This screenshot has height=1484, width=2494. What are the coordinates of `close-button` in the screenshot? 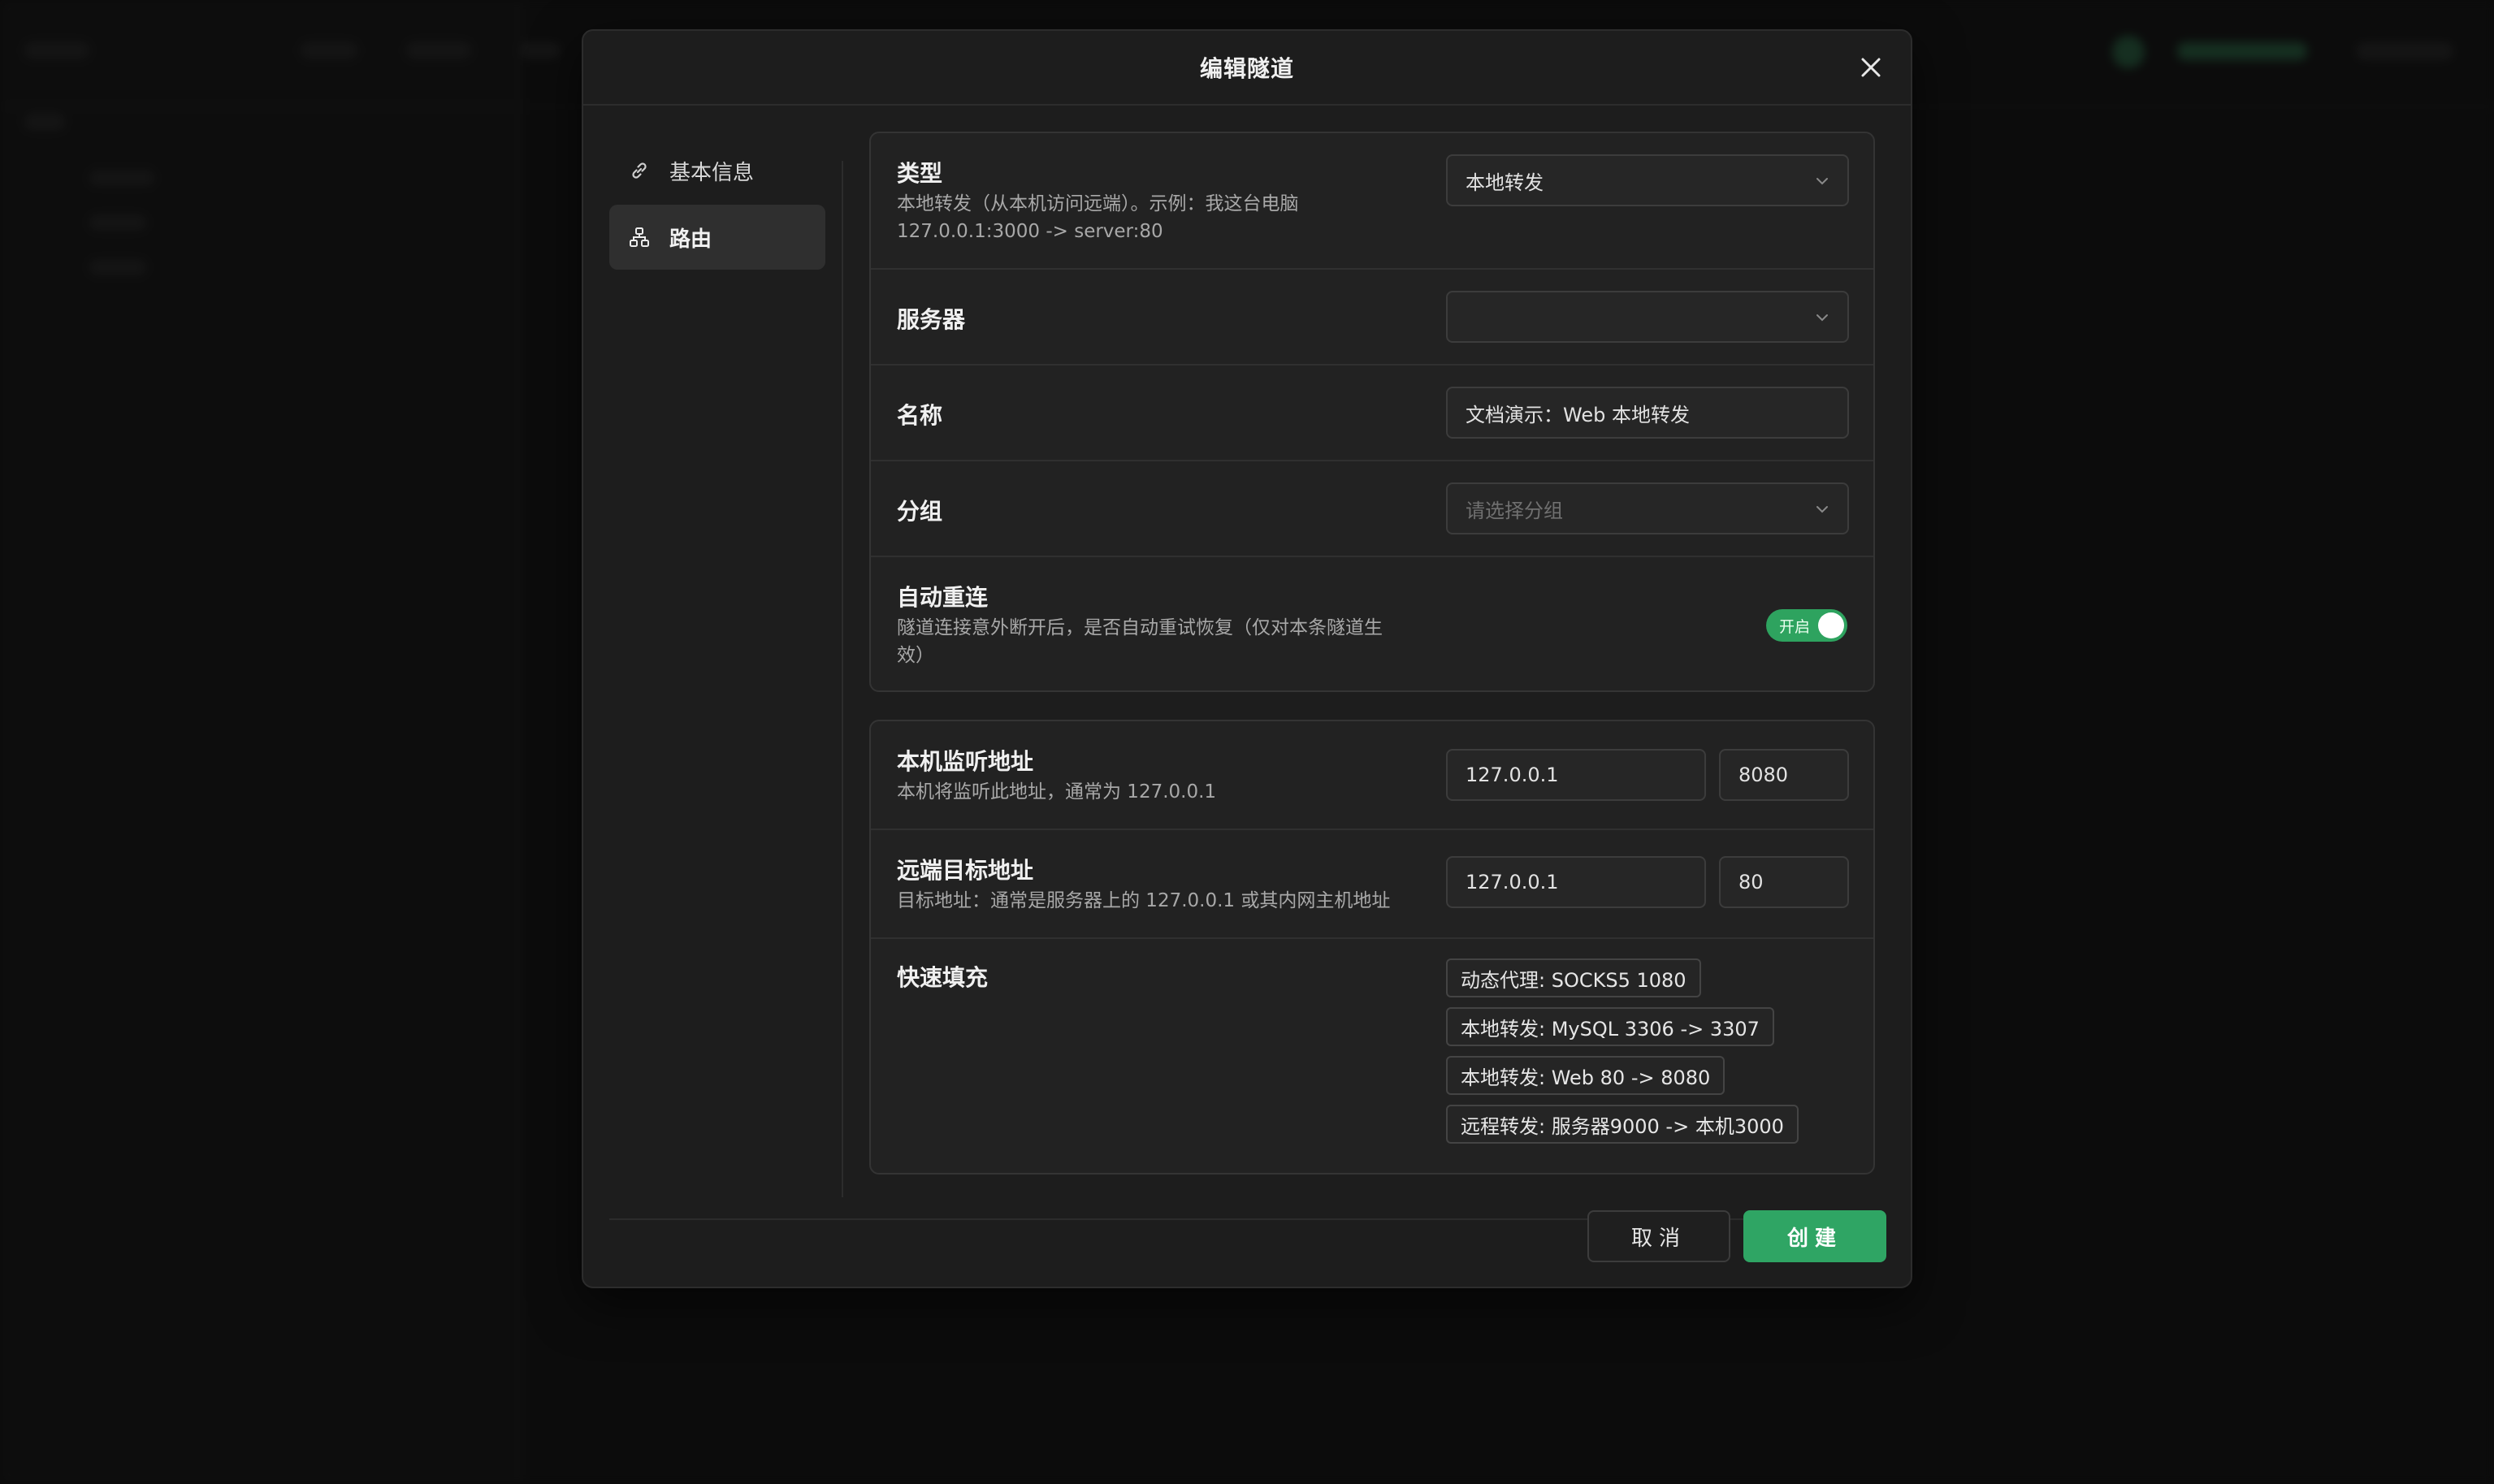 It's located at (1870, 67).